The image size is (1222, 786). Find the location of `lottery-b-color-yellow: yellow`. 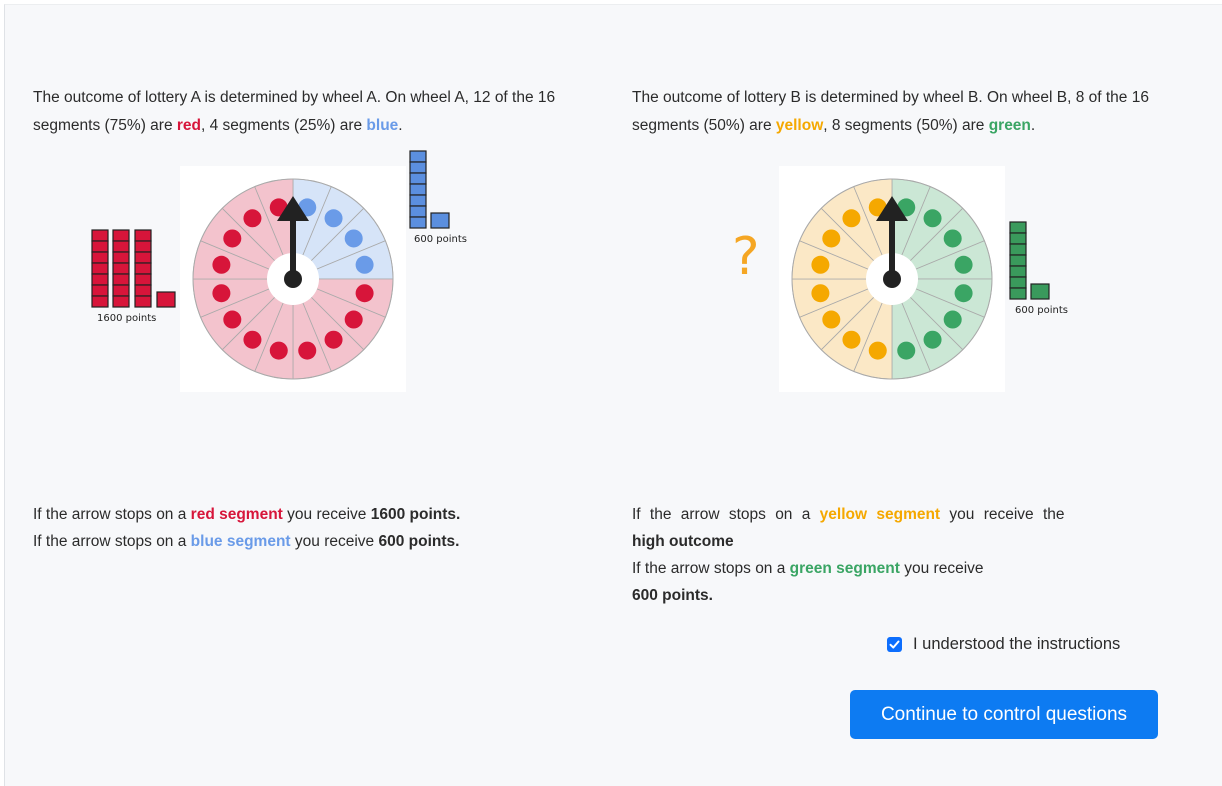

lottery-b-color-yellow: yellow is located at coordinates (799, 125).